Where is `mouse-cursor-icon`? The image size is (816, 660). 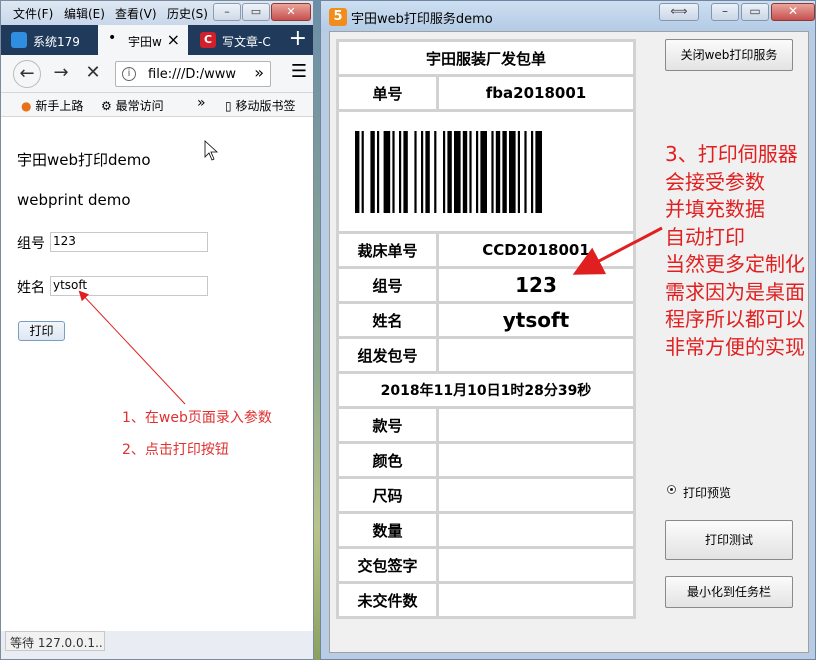 mouse-cursor-icon is located at coordinates (211, 150).